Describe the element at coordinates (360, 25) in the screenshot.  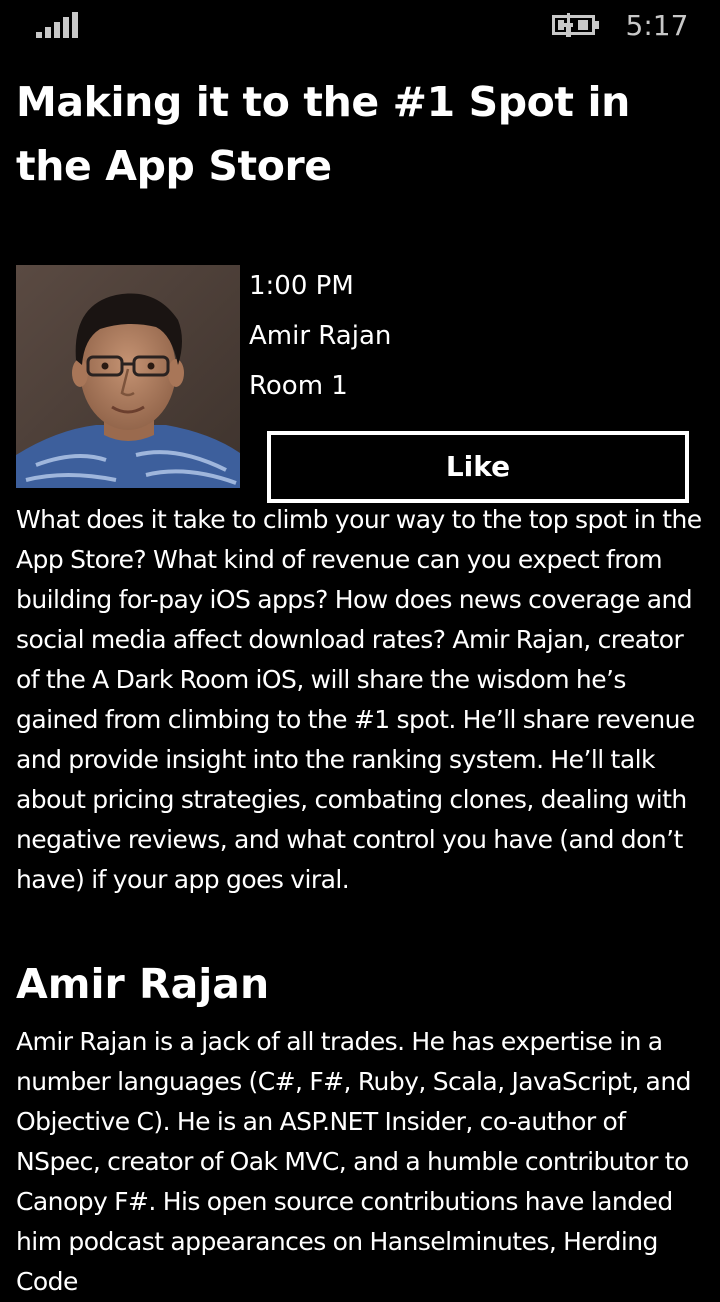
I see `status-bar: 5:17` at that location.